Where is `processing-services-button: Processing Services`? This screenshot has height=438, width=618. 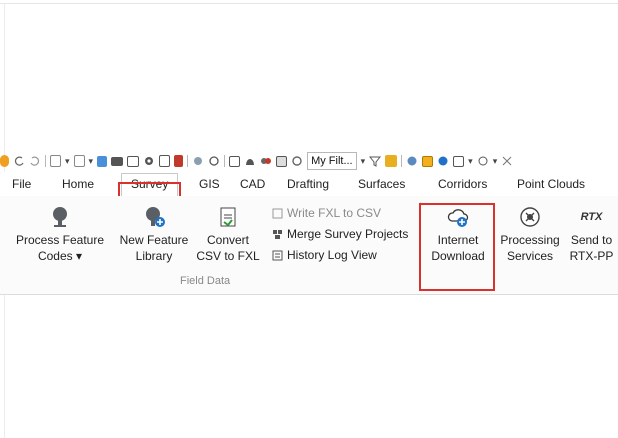
processing-services-button: Processing Services is located at coordinates (530, 235).